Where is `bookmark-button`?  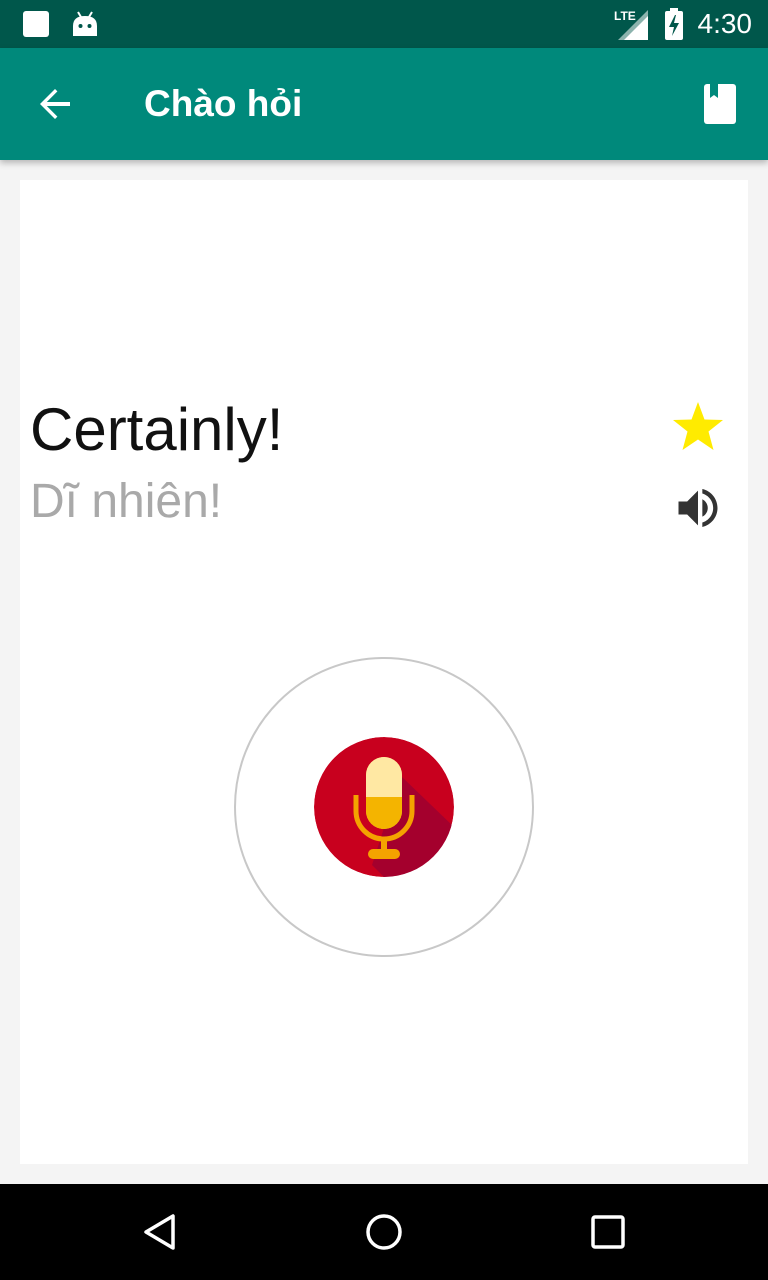 bookmark-button is located at coordinates (720, 104).